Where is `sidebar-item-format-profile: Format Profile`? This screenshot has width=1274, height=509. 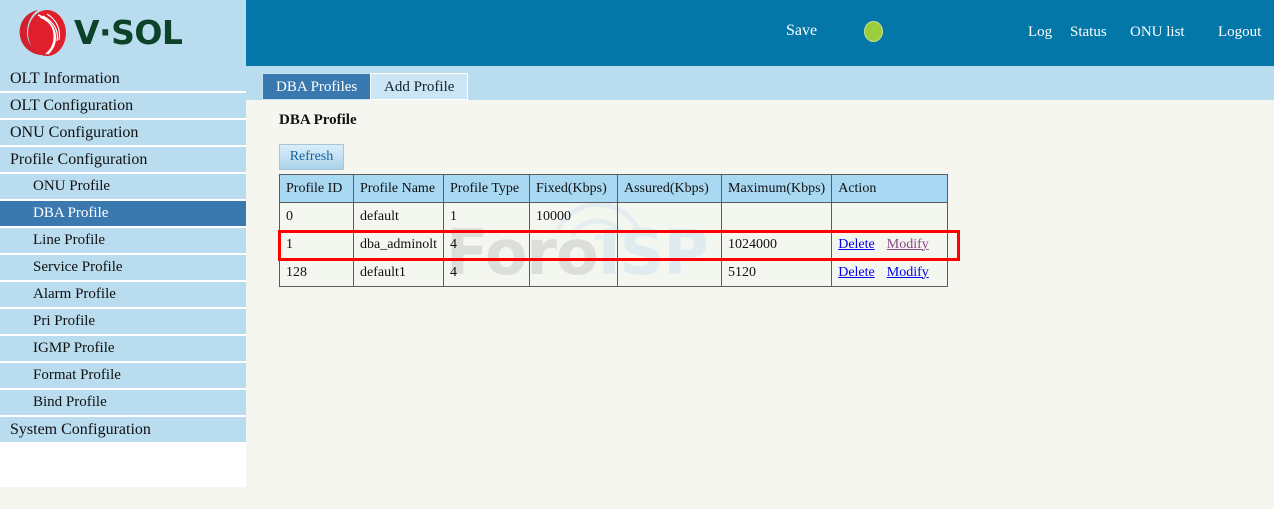 sidebar-item-format-profile: Format Profile is located at coordinates (123, 376).